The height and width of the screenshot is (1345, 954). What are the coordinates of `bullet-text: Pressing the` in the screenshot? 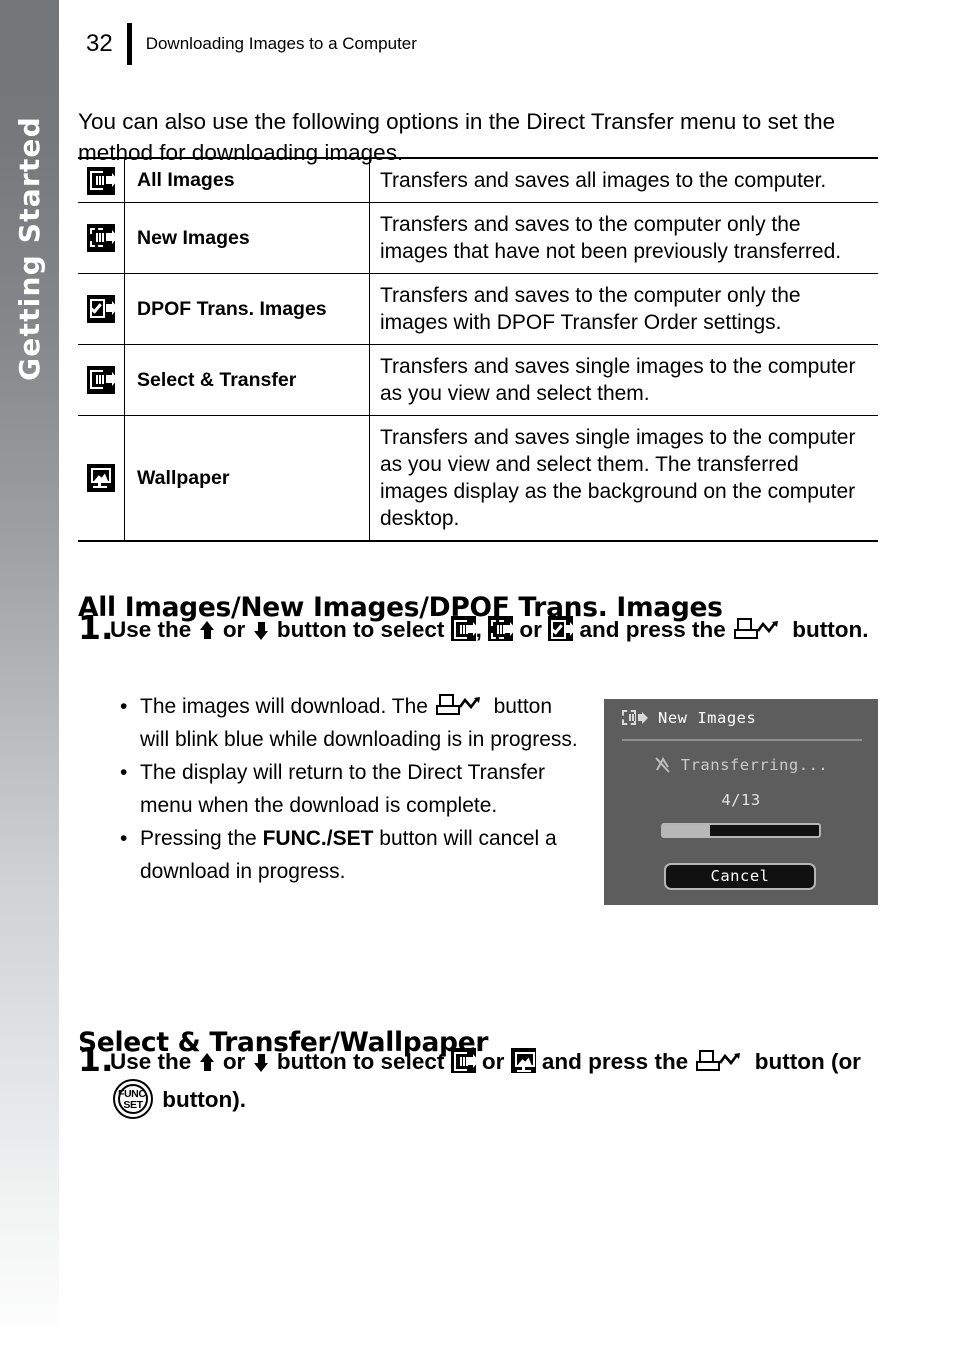 It's located at (198, 838).